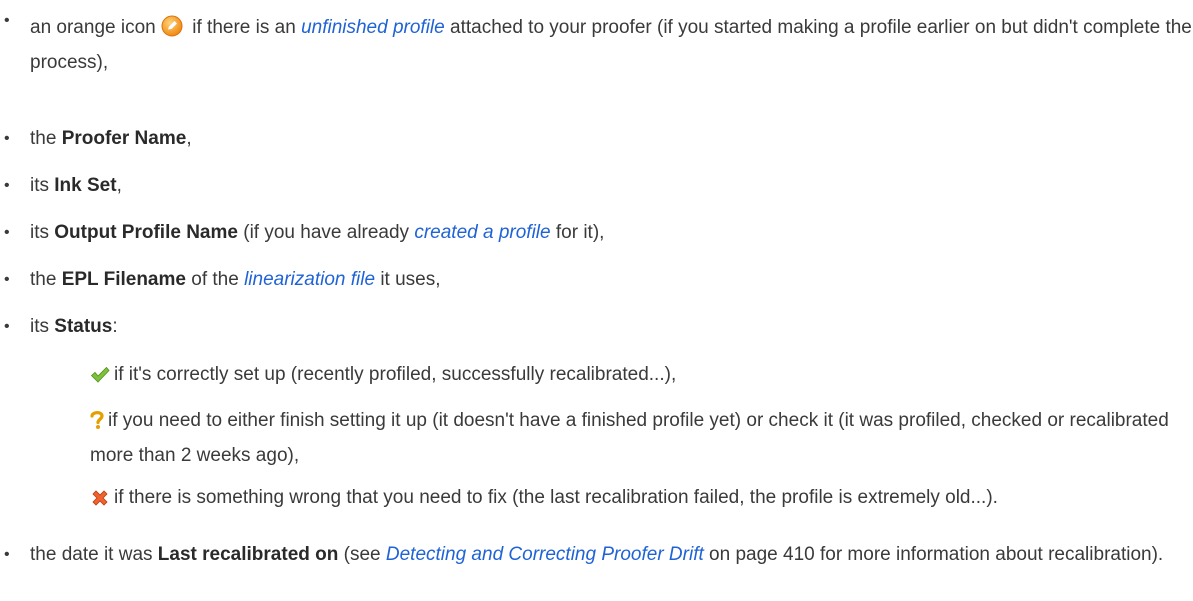 Image resolution: width=1193 pixels, height=601 pixels. What do you see at coordinates (596, 138) in the screenshot?
I see `list-item: • the Proofer Name,` at bounding box center [596, 138].